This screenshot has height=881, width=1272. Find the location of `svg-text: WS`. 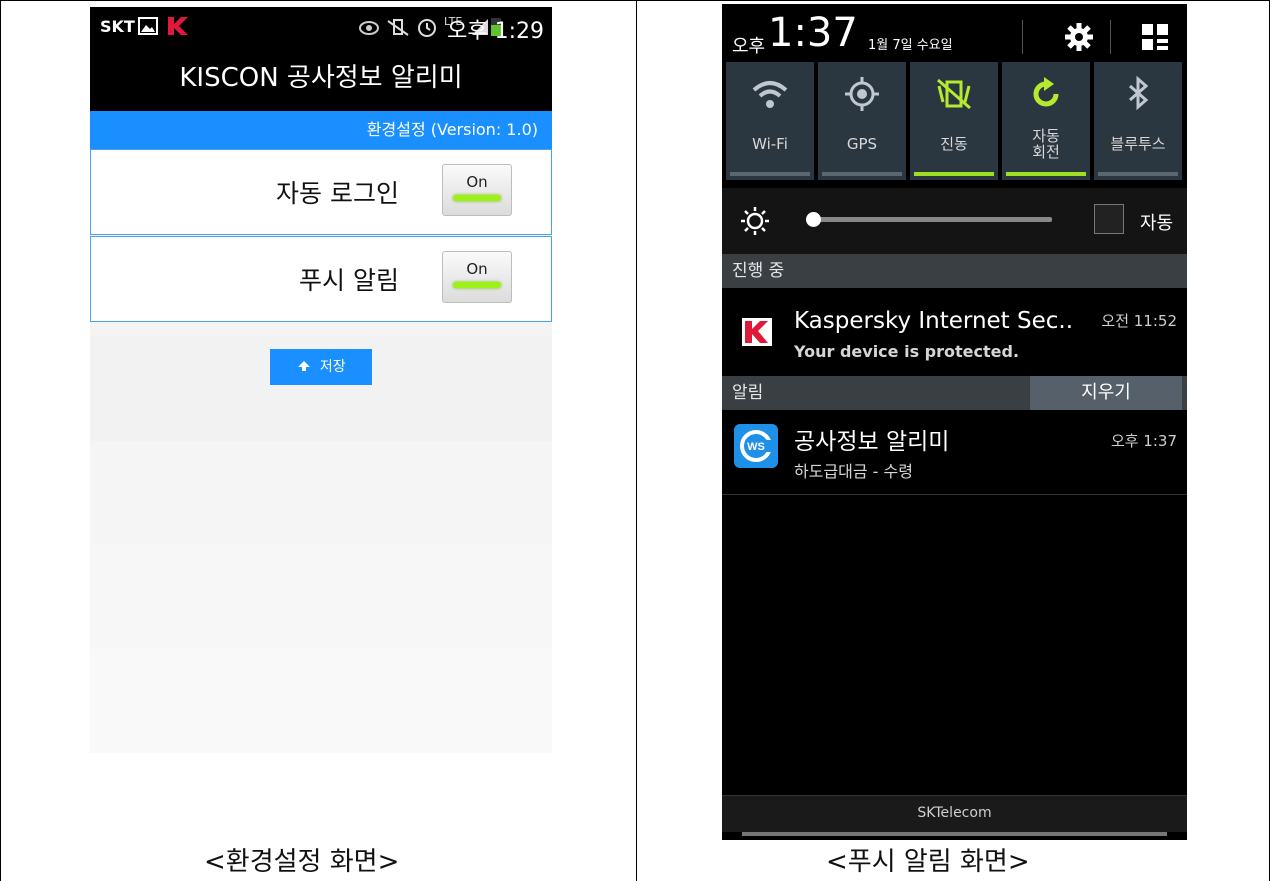

svg-text: WS is located at coordinates (756, 447).